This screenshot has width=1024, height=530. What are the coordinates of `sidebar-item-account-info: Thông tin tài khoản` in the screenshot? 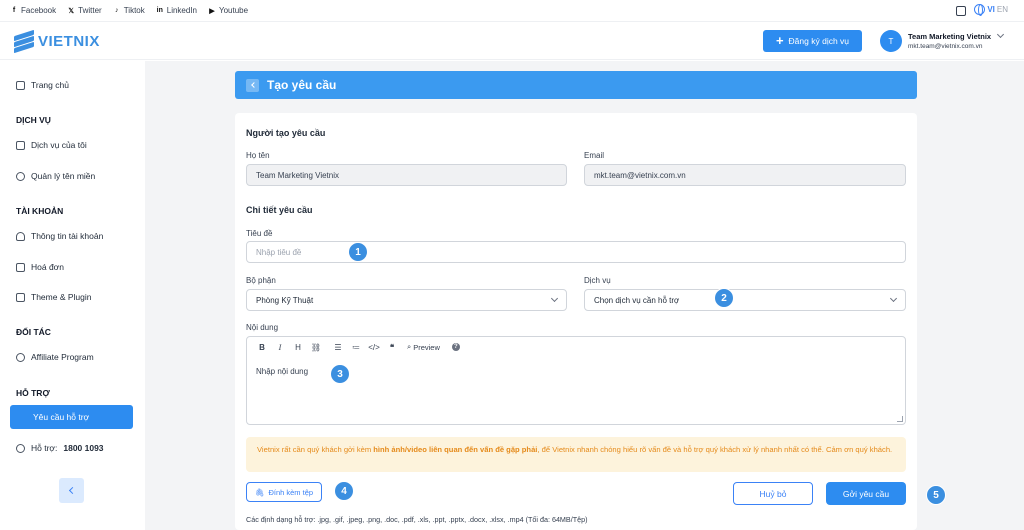 It's located at (59, 236).